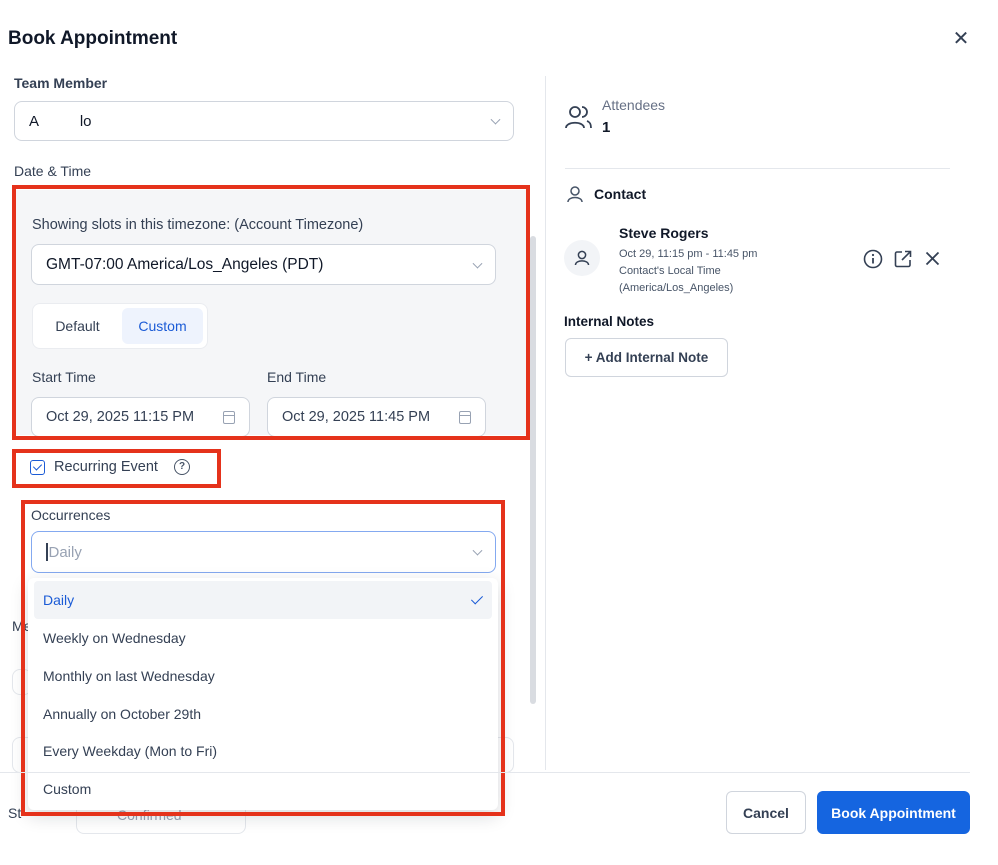  I want to click on occurrences-label: Occurrences, so click(71, 515).